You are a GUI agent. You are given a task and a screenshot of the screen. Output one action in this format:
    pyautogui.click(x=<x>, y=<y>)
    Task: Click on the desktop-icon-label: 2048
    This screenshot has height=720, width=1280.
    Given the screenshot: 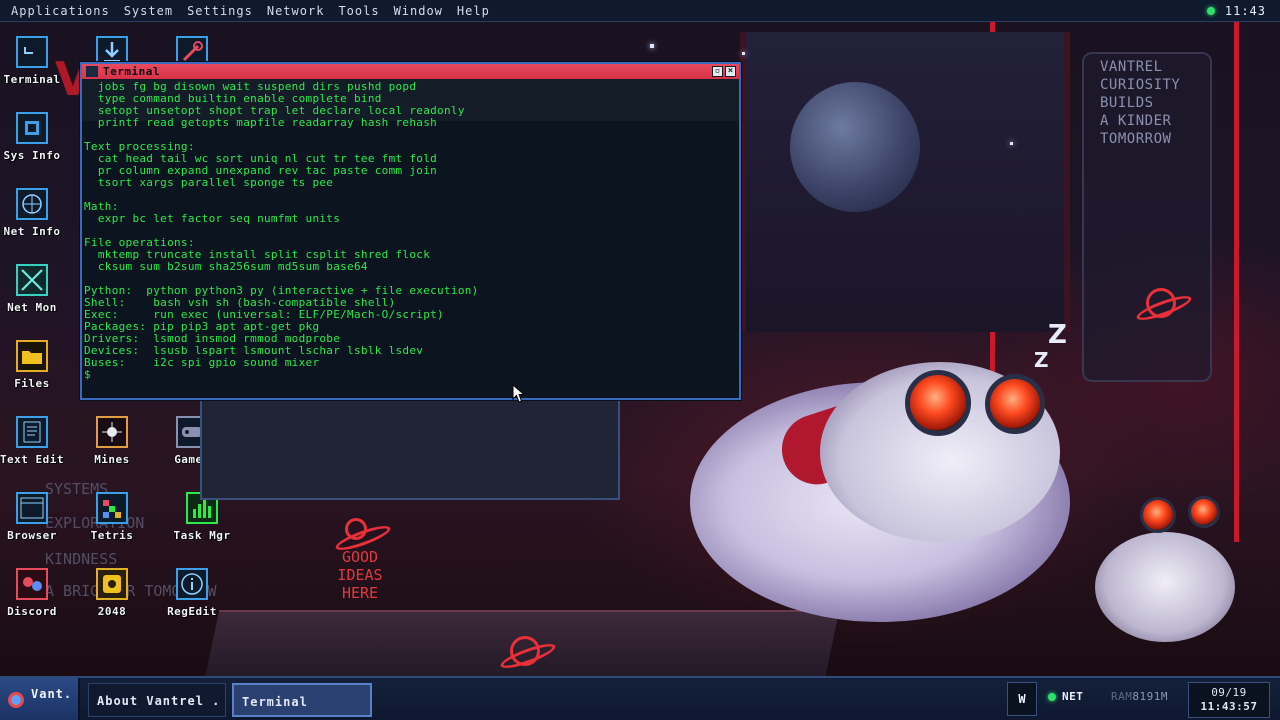 What is the action you would take?
    pyautogui.click(x=112, y=611)
    